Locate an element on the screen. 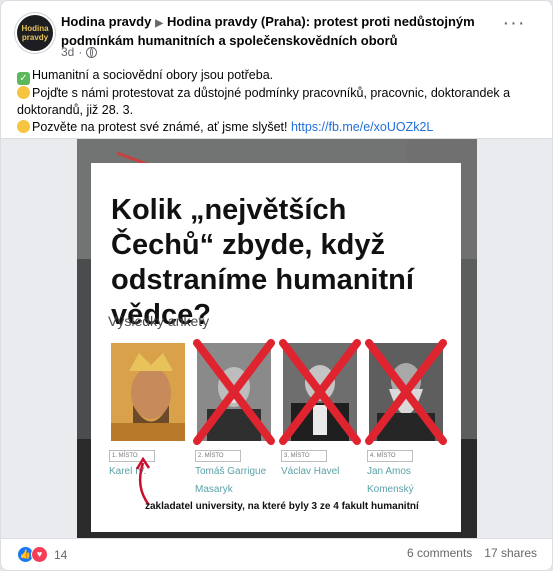  shares-count-link: 17 shares is located at coordinates (510, 553).